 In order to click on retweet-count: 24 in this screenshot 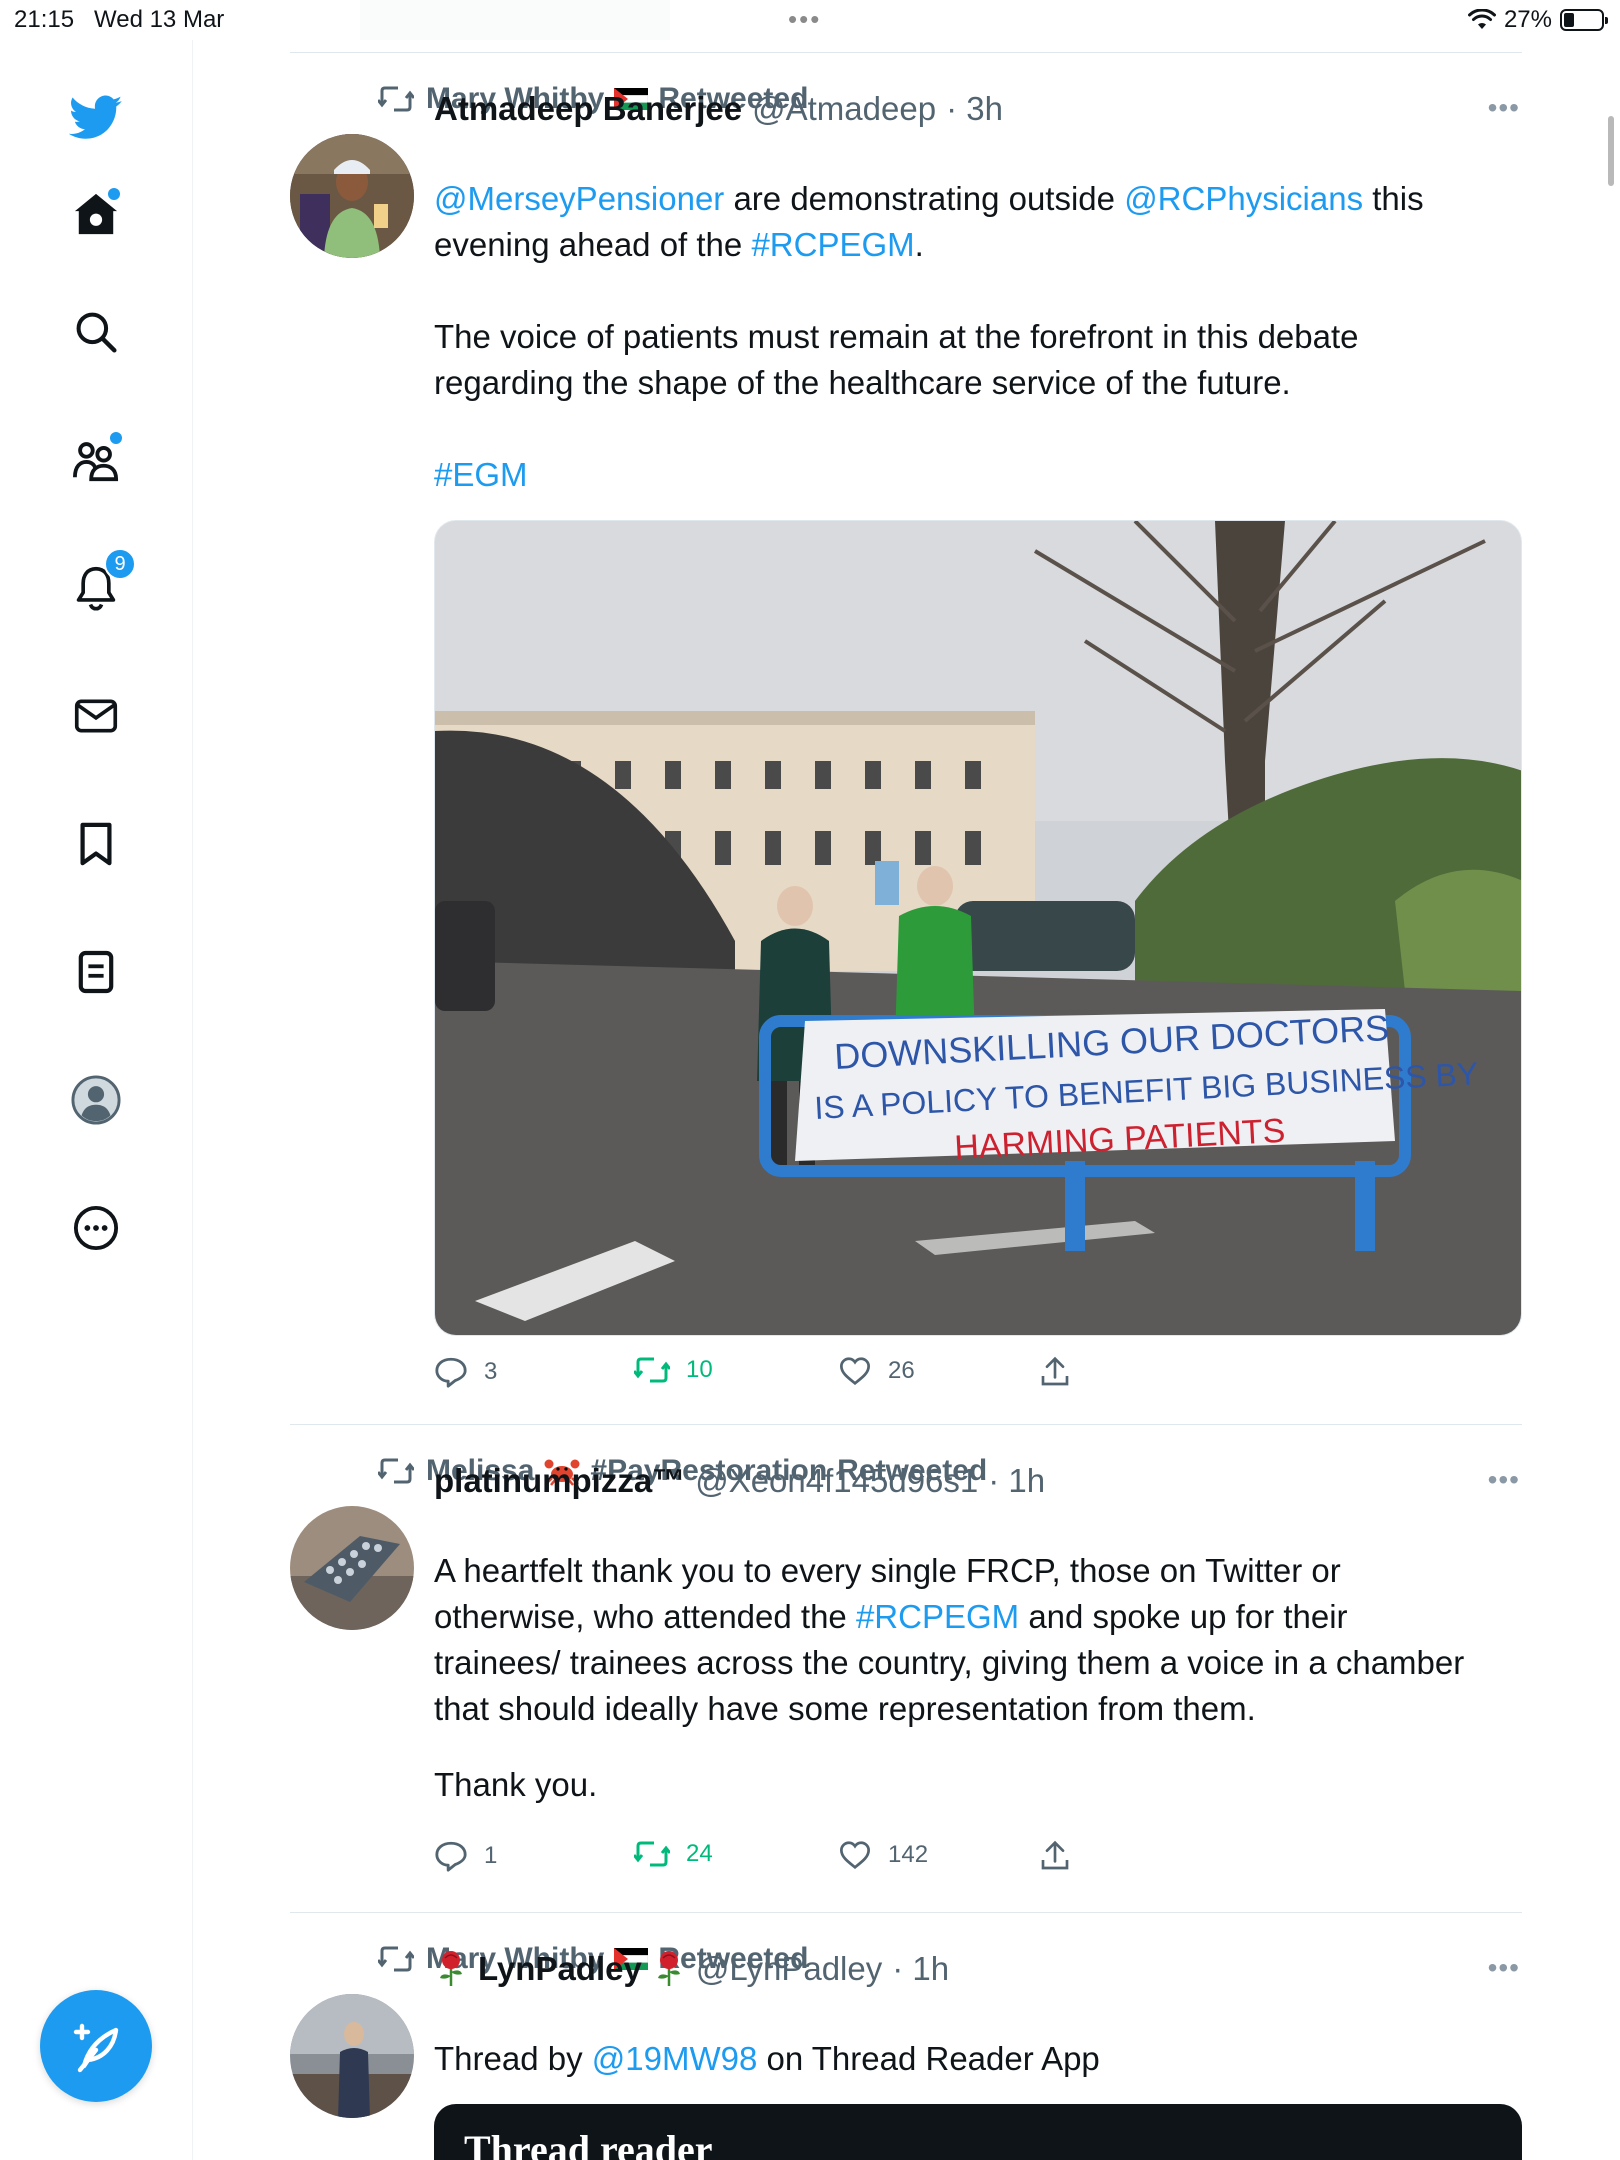, I will do `click(699, 1853)`.